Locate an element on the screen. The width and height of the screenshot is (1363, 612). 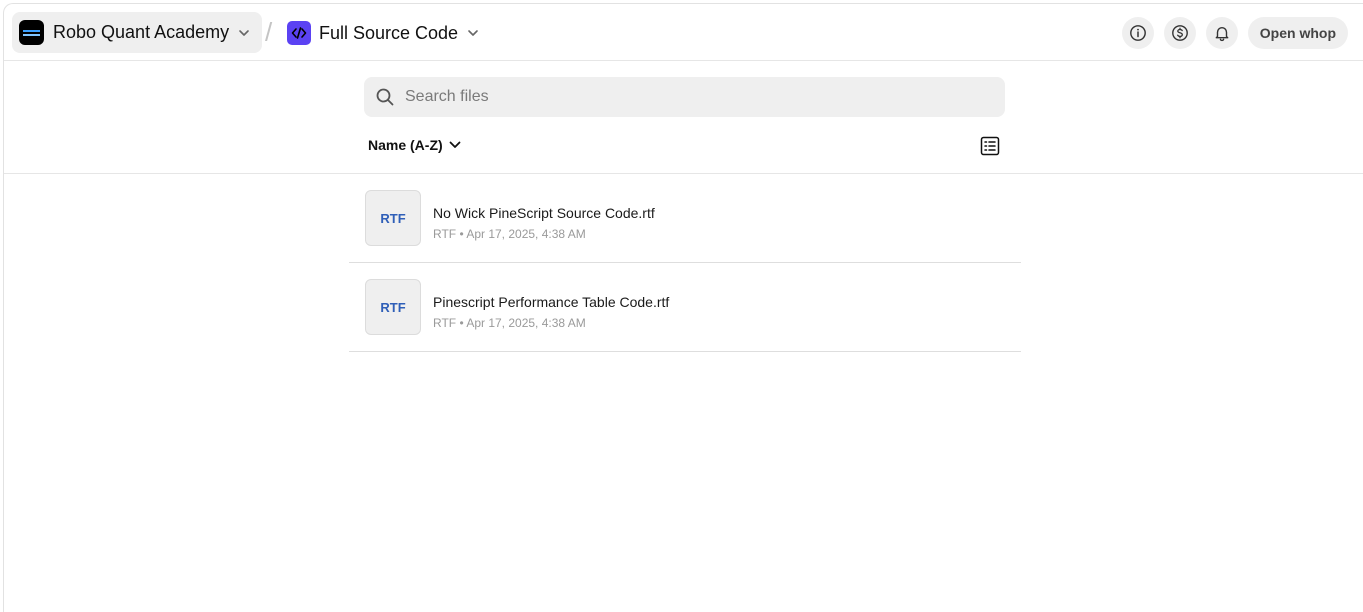
dollar-icon is located at coordinates (1179, 33).